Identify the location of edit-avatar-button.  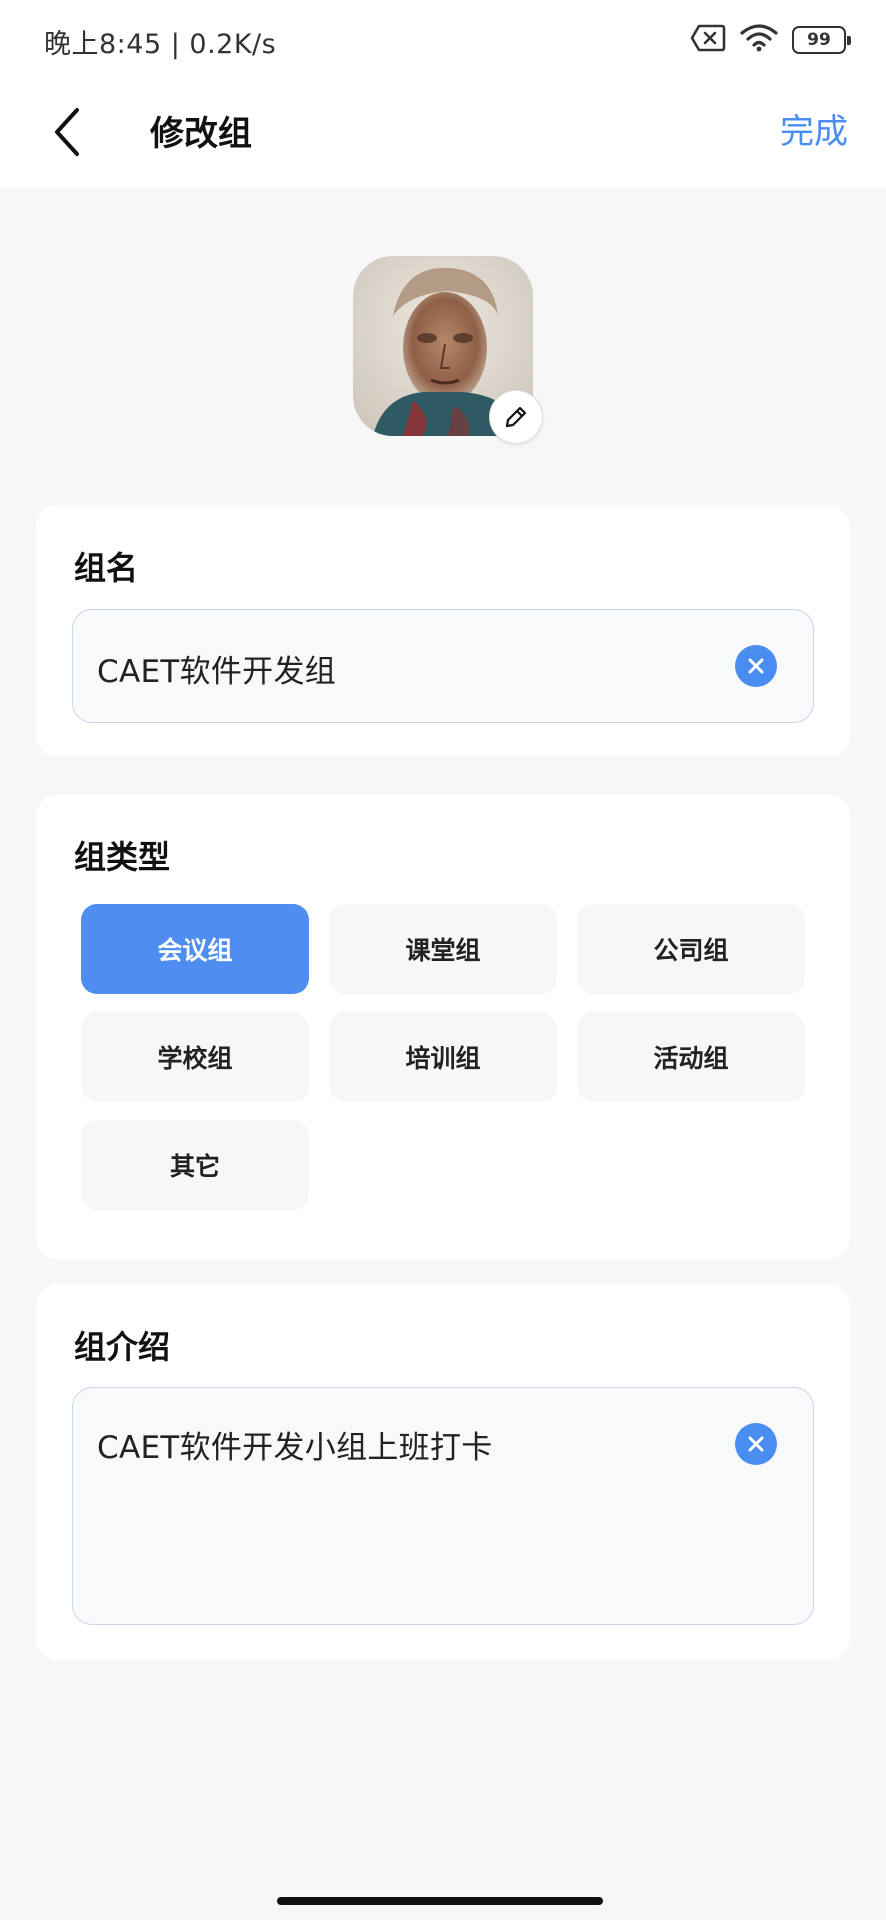
(516, 417).